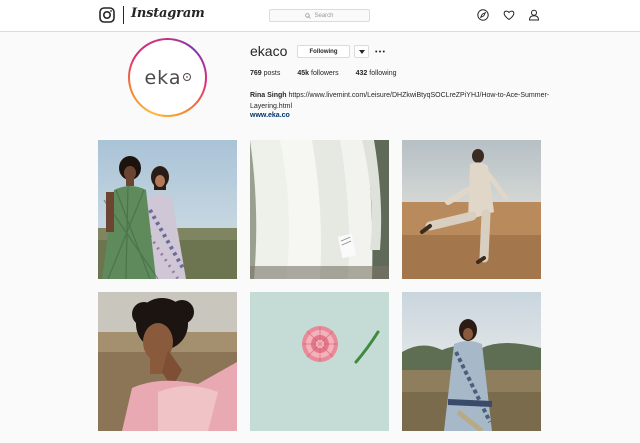 This screenshot has height=443, width=640. I want to click on suggestions-dropdown-button, so click(361, 51).